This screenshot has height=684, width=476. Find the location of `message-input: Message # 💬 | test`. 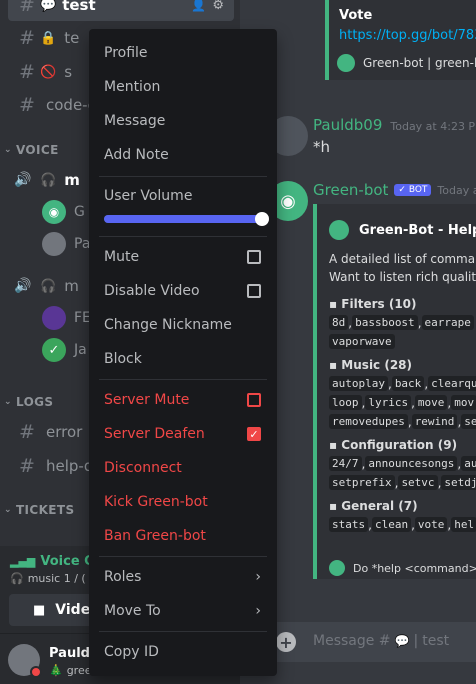

message-input: Message # 💬 | test is located at coordinates (381, 641).